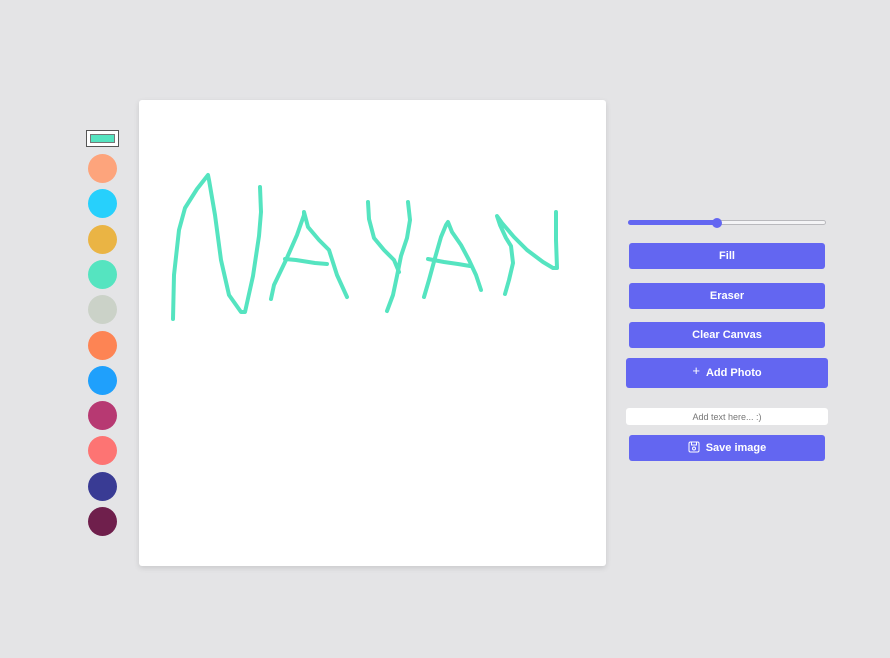 Image resolution: width=890 pixels, height=658 pixels. I want to click on stroke-letter-y-left, so click(383, 237).